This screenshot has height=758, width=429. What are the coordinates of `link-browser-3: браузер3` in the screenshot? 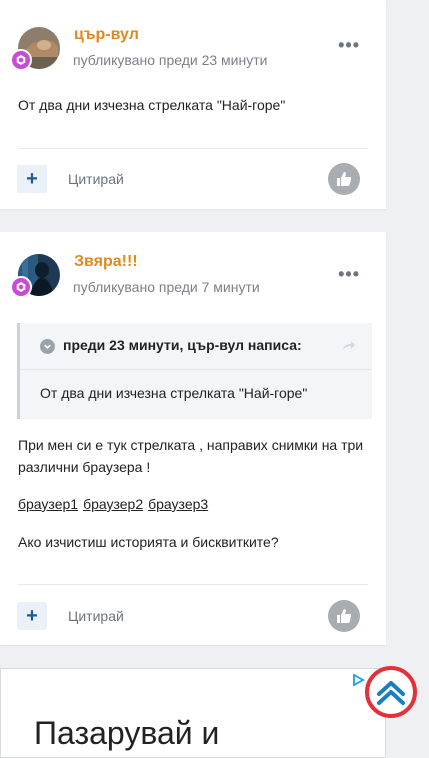 It's located at (178, 504).